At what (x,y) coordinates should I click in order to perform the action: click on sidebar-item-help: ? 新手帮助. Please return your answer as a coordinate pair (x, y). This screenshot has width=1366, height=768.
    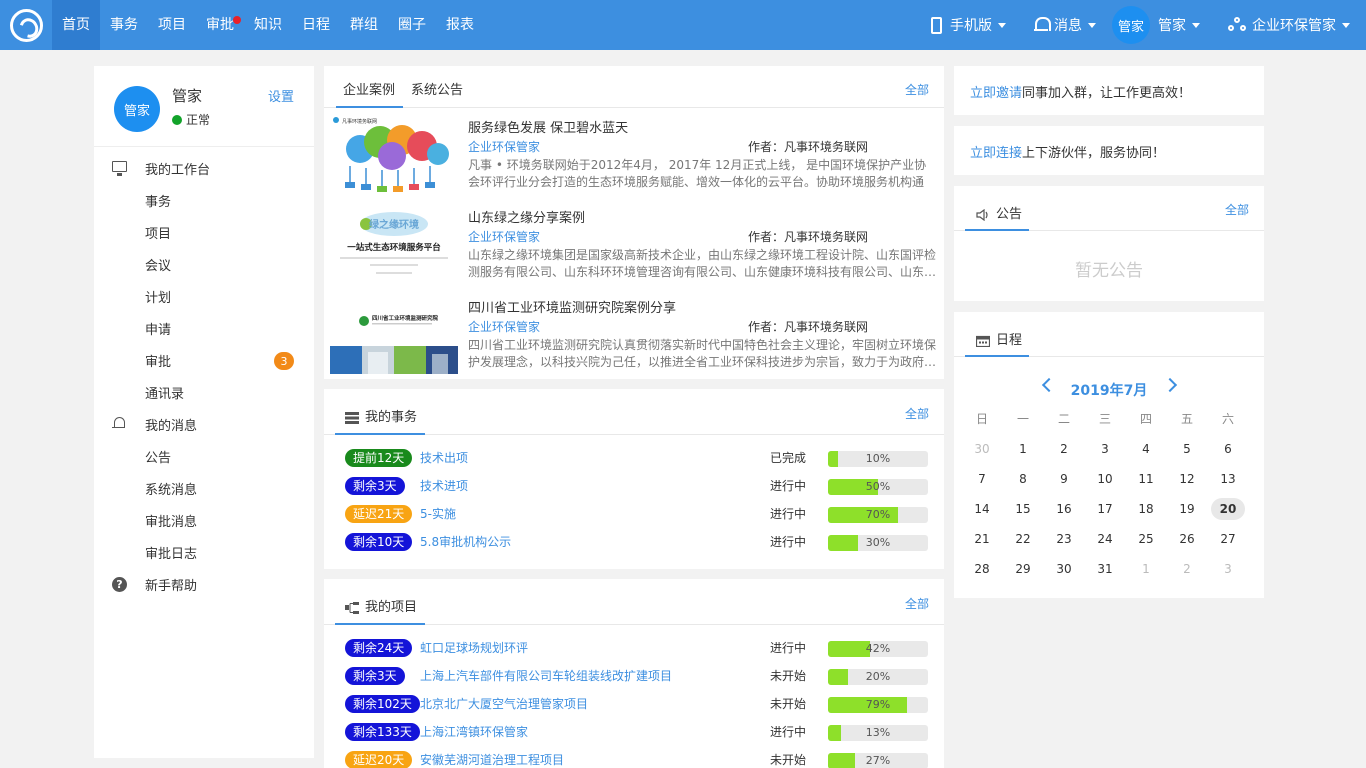
    Looking at the image, I should click on (204, 584).